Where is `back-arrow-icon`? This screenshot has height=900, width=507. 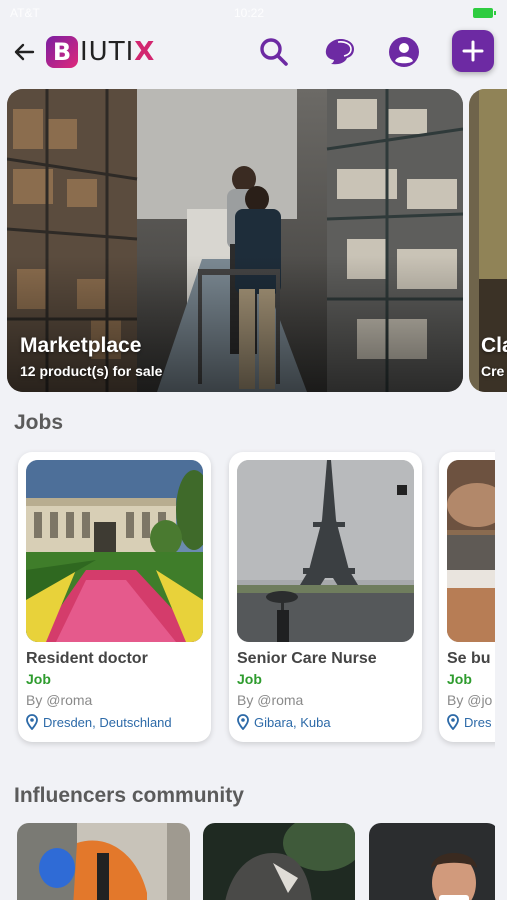 back-arrow-icon is located at coordinates (24, 52).